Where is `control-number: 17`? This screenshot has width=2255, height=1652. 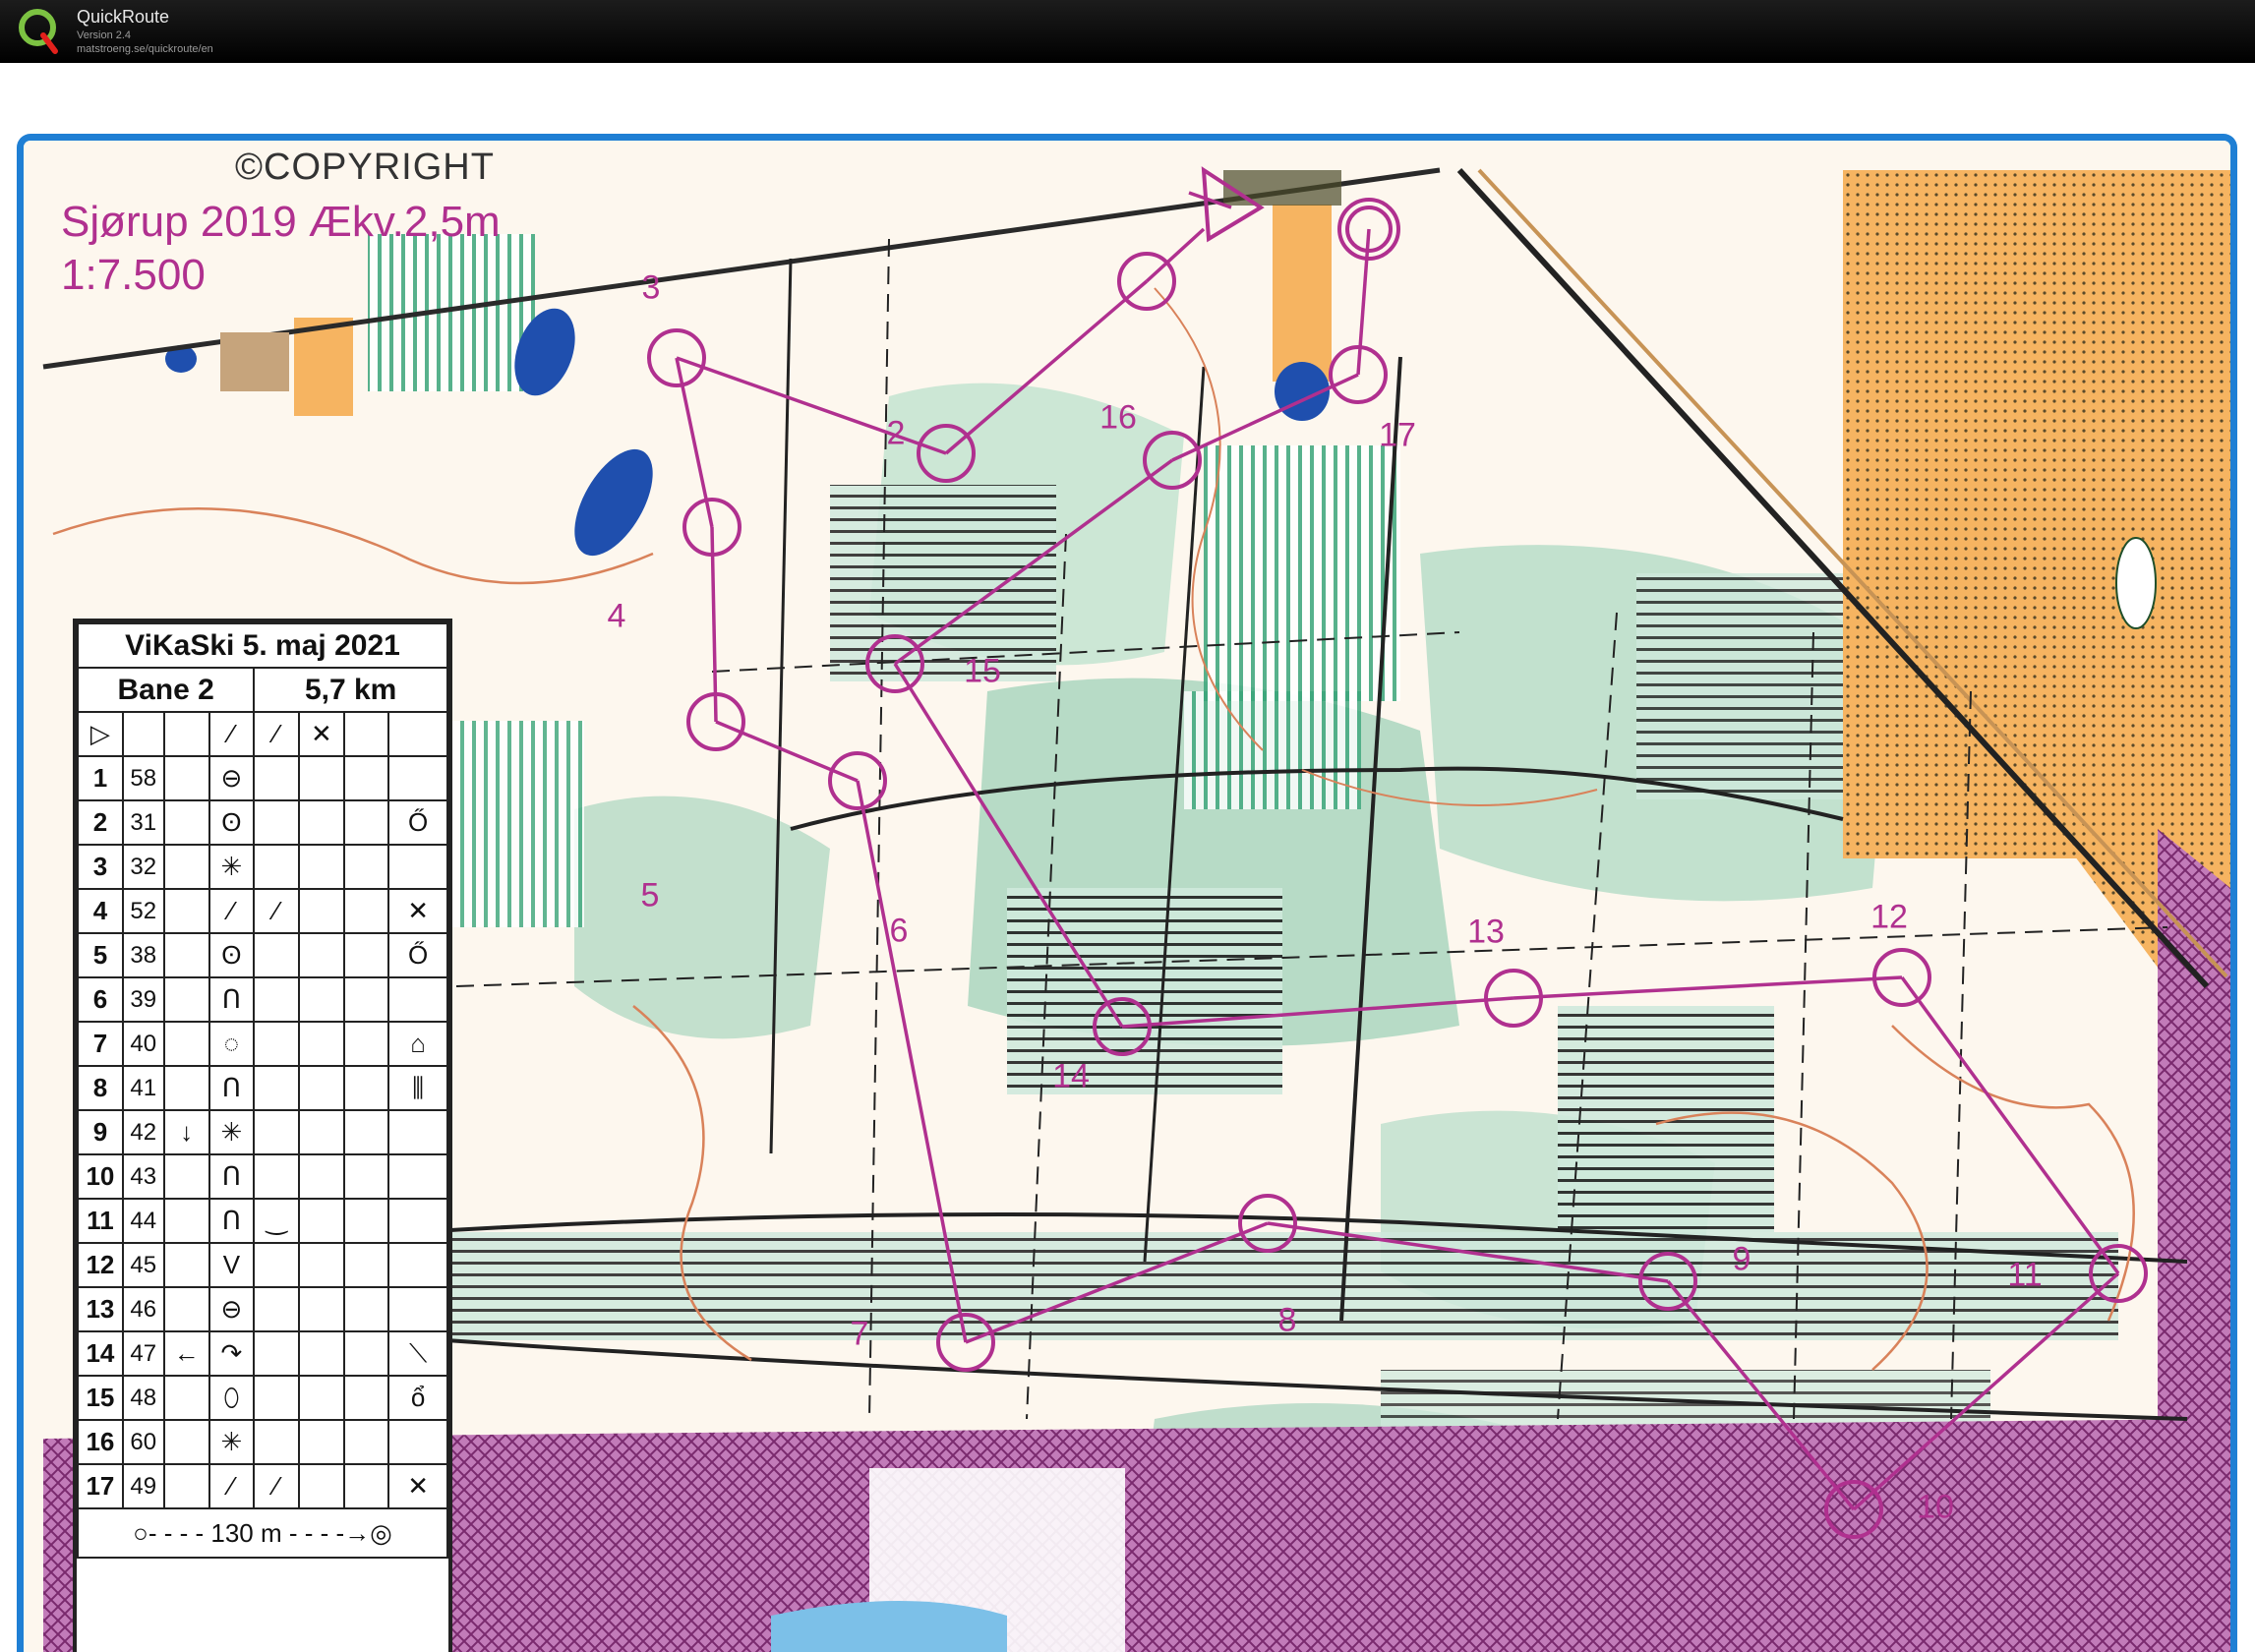 control-number: 17 is located at coordinates (1397, 435).